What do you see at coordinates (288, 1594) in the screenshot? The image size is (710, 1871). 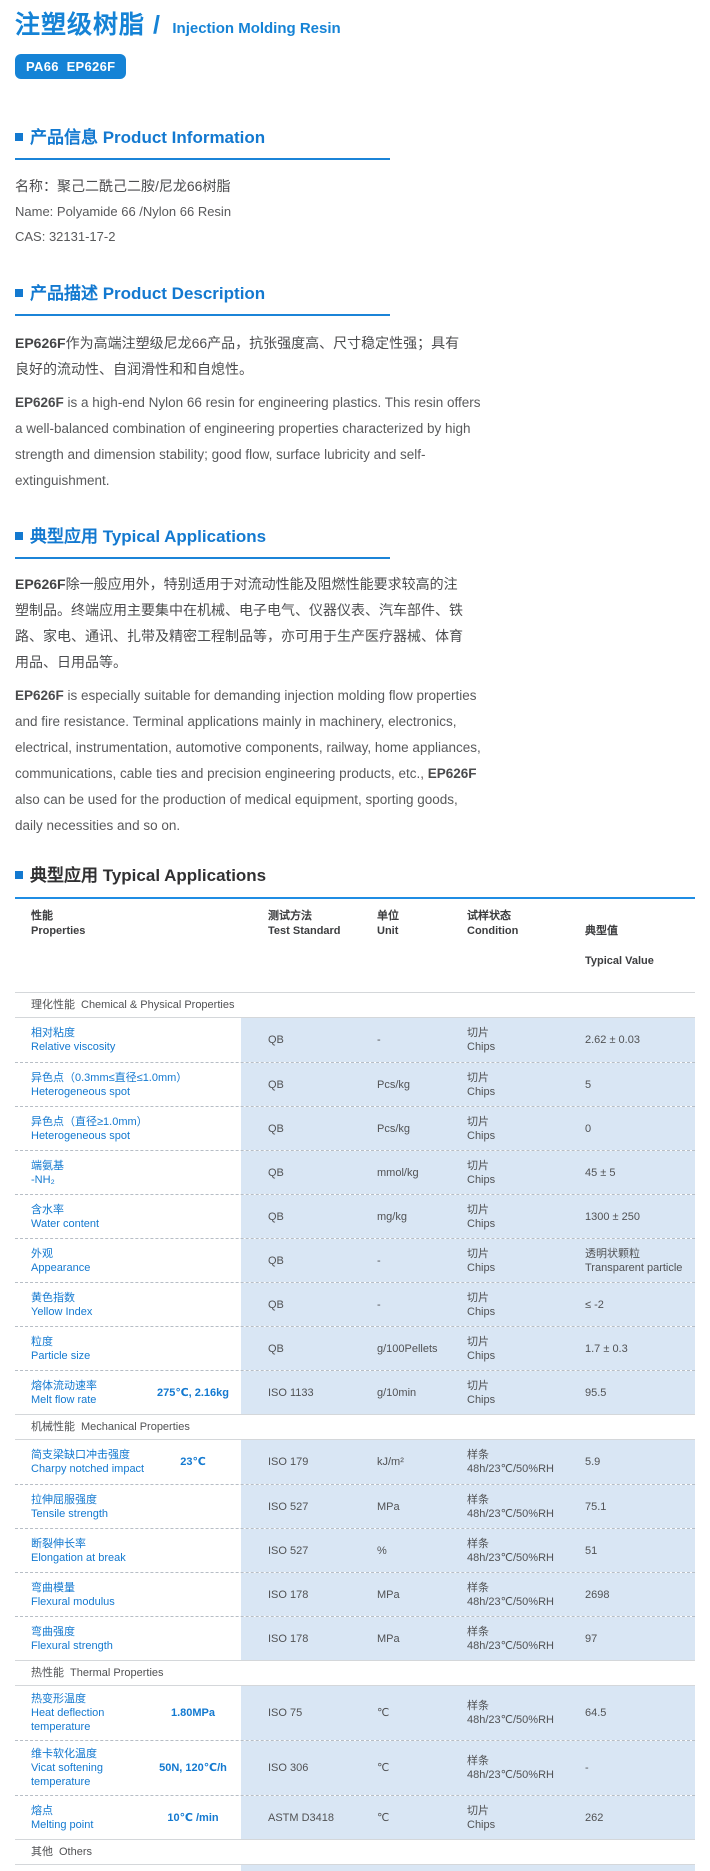 I see `test-standard-cell: ISO 178` at bounding box center [288, 1594].